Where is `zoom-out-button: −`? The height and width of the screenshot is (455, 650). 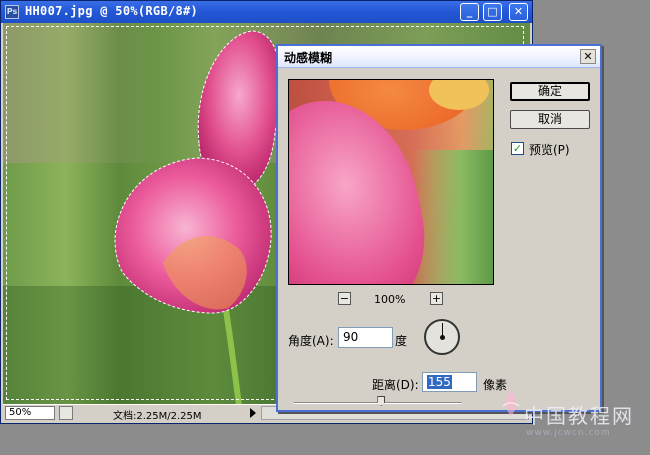
zoom-out-button: − is located at coordinates (344, 298).